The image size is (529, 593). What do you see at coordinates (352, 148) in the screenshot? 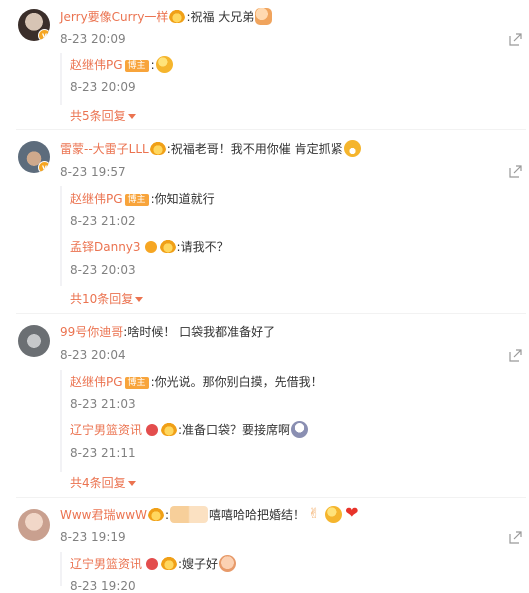
I see `laugh-emoji-icon` at bounding box center [352, 148].